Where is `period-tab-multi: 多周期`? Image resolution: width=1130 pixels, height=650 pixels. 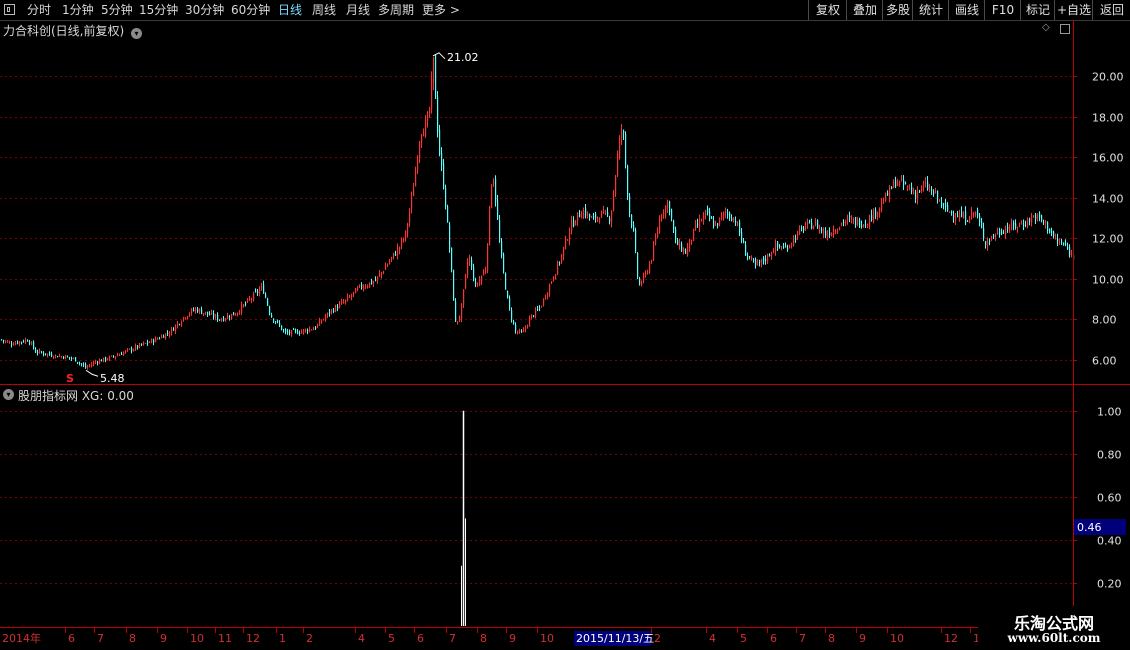
period-tab-multi: 多周期 is located at coordinates (396, 10).